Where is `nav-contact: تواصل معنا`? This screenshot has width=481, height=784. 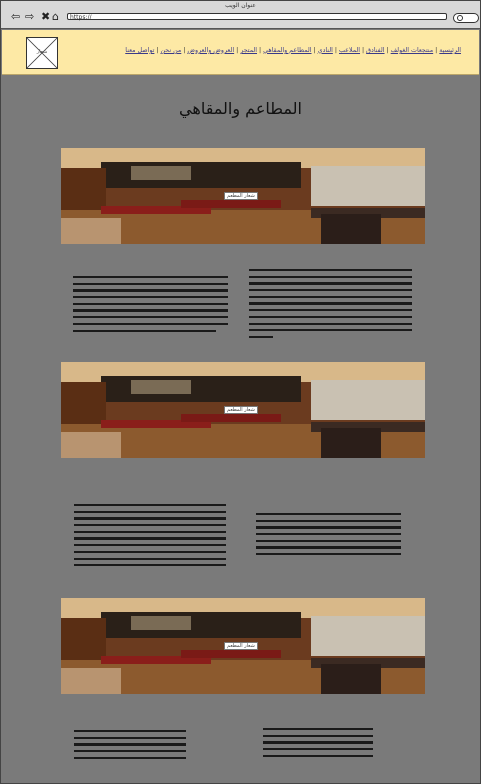 nav-contact: تواصل معنا is located at coordinates (139, 50).